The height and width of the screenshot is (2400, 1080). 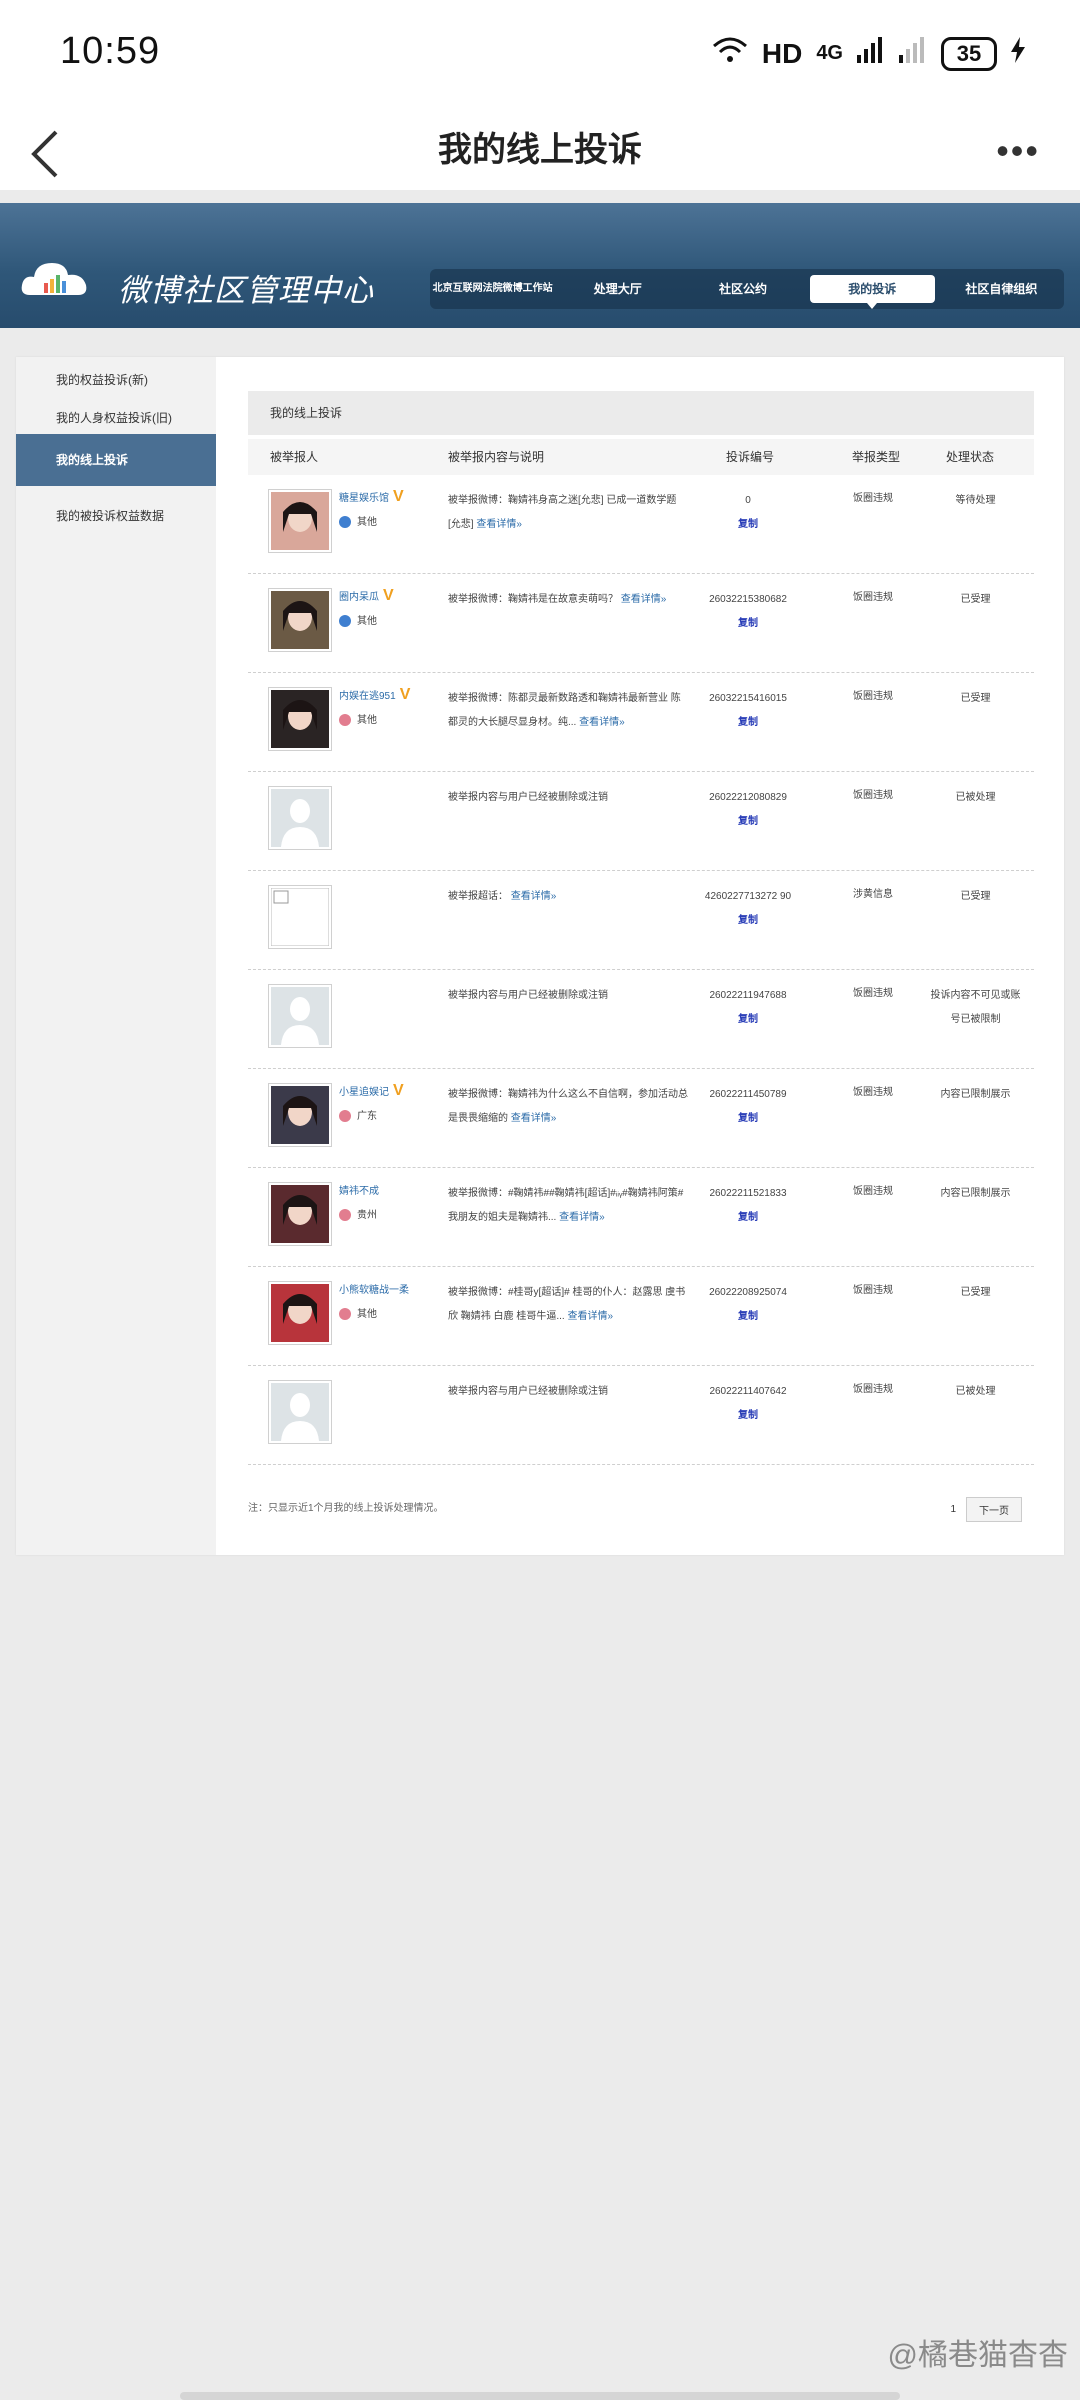 What do you see at coordinates (568, 513) in the screenshot?
I see `complaint-description: 被举报微博：鞠婧祎身高之迷[允悲] 已成一道数学题[允悲] 查看详情»` at bounding box center [568, 513].